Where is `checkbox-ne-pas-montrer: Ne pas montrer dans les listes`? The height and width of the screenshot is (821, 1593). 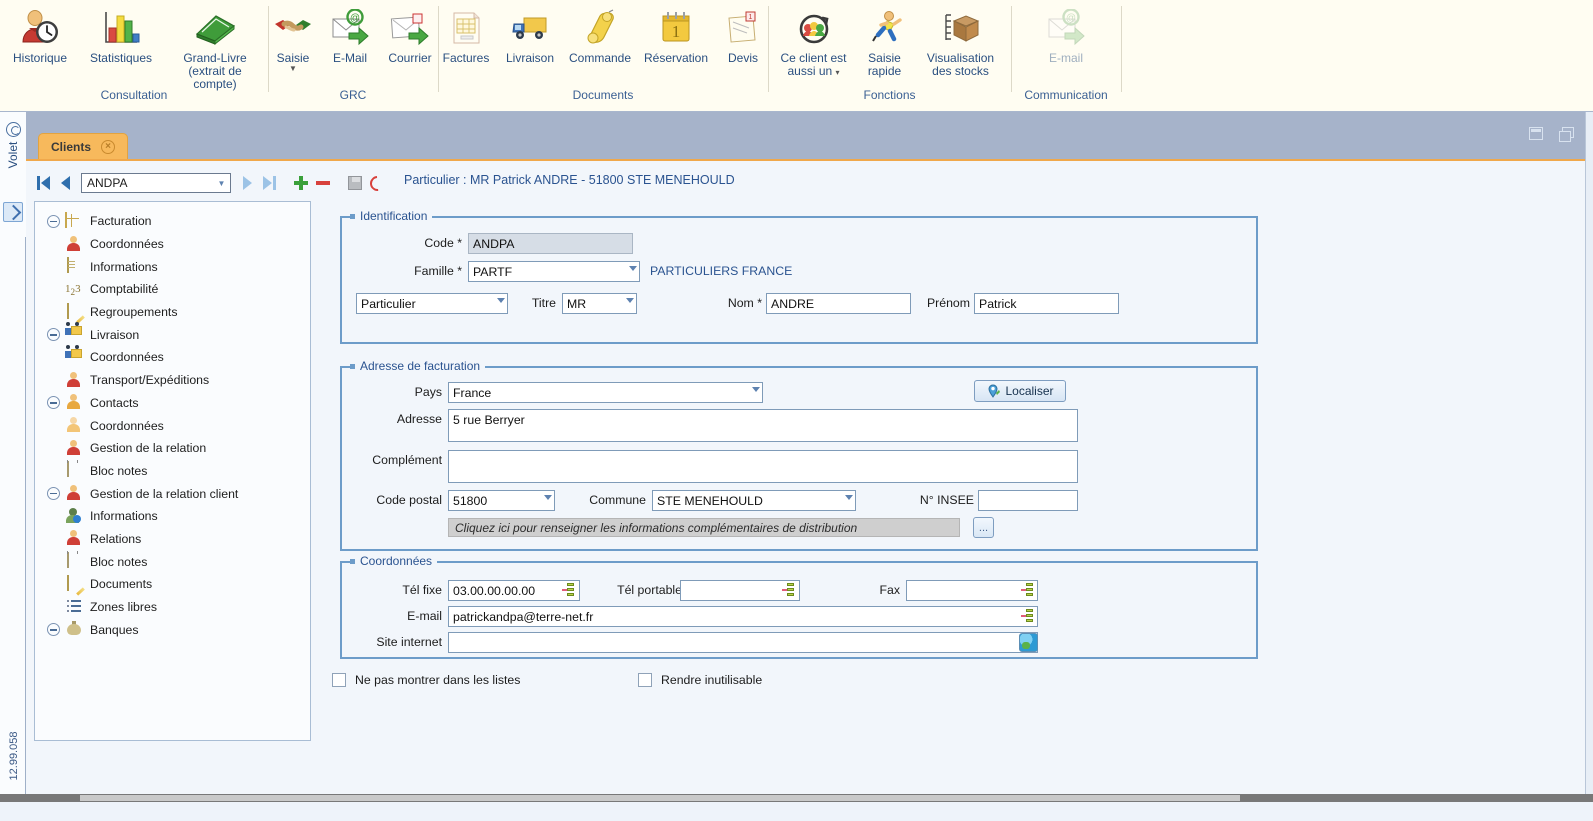
checkbox-ne-pas-montrer: Ne pas montrer dans les listes is located at coordinates (426, 680).